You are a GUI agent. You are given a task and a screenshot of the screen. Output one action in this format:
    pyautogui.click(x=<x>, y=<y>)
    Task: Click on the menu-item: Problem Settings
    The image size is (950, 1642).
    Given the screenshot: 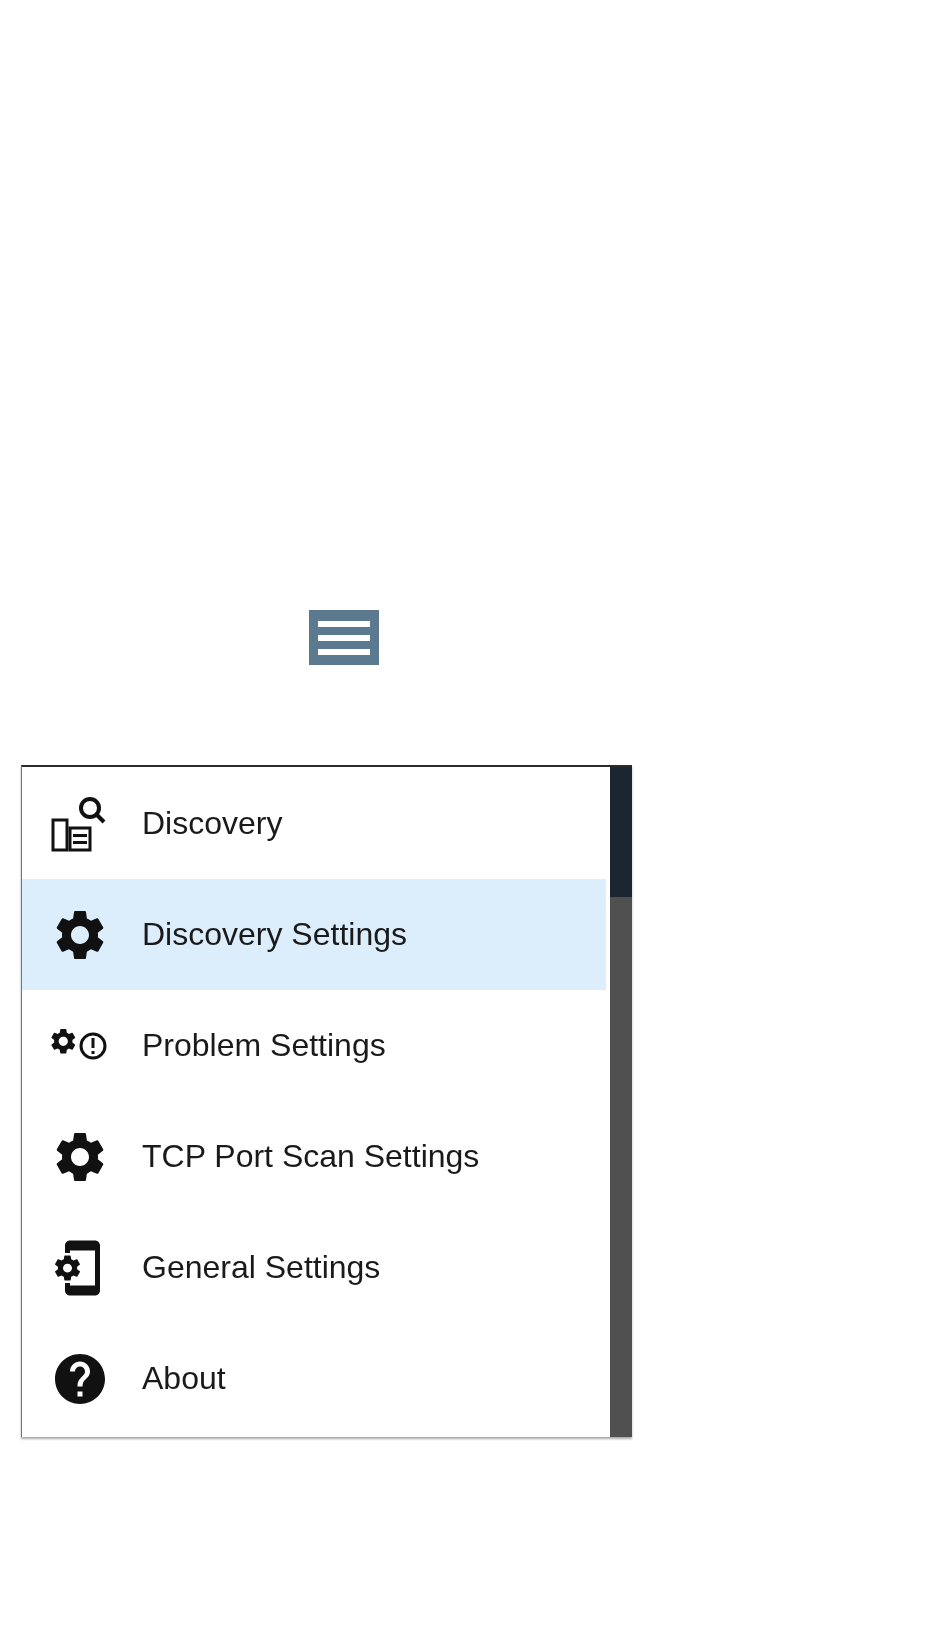 What is the action you would take?
    pyautogui.click(x=314, y=1045)
    